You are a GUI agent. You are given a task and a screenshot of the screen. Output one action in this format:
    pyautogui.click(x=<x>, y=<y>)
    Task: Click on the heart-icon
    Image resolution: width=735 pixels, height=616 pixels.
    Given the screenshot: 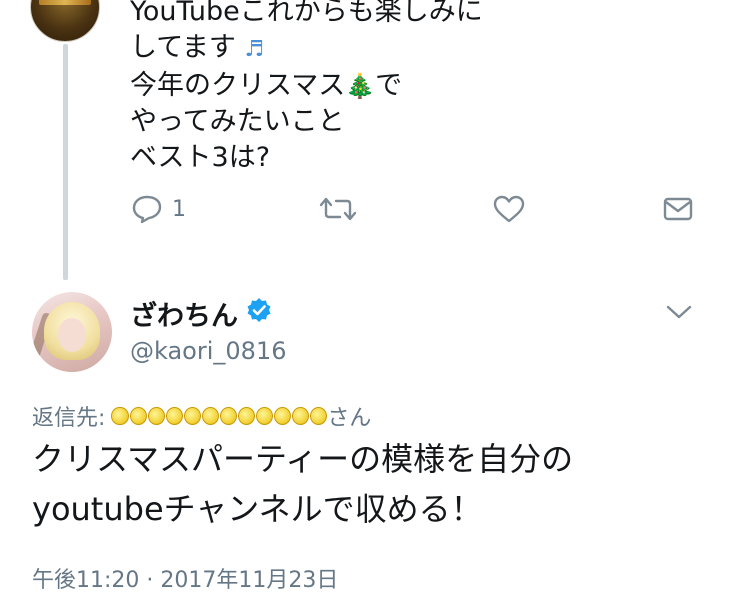 What is the action you would take?
    pyautogui.click(x=509, y=209)
    